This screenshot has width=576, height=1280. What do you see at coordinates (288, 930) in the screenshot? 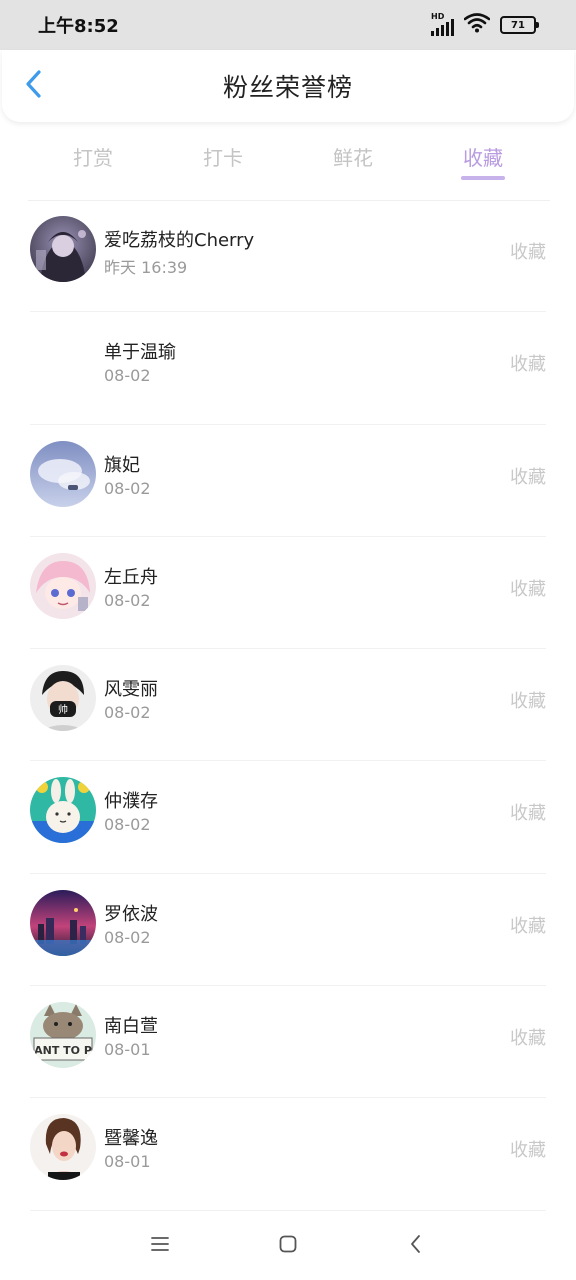
I see `list-item: 罗依波 08-02 收藏` at bounding box center [288, 930].